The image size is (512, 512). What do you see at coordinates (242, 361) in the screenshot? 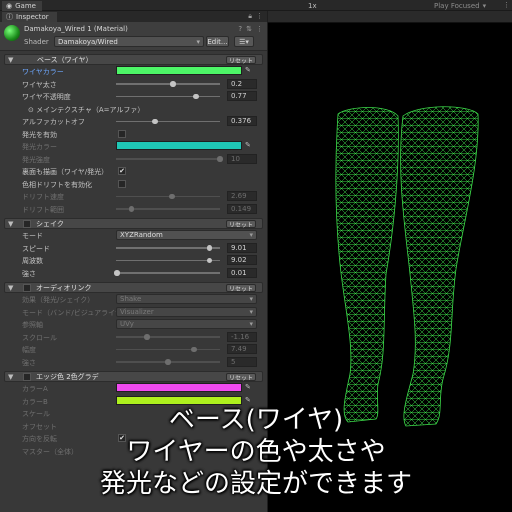
I see `number-field: 5` at bounding box center [242, 361].